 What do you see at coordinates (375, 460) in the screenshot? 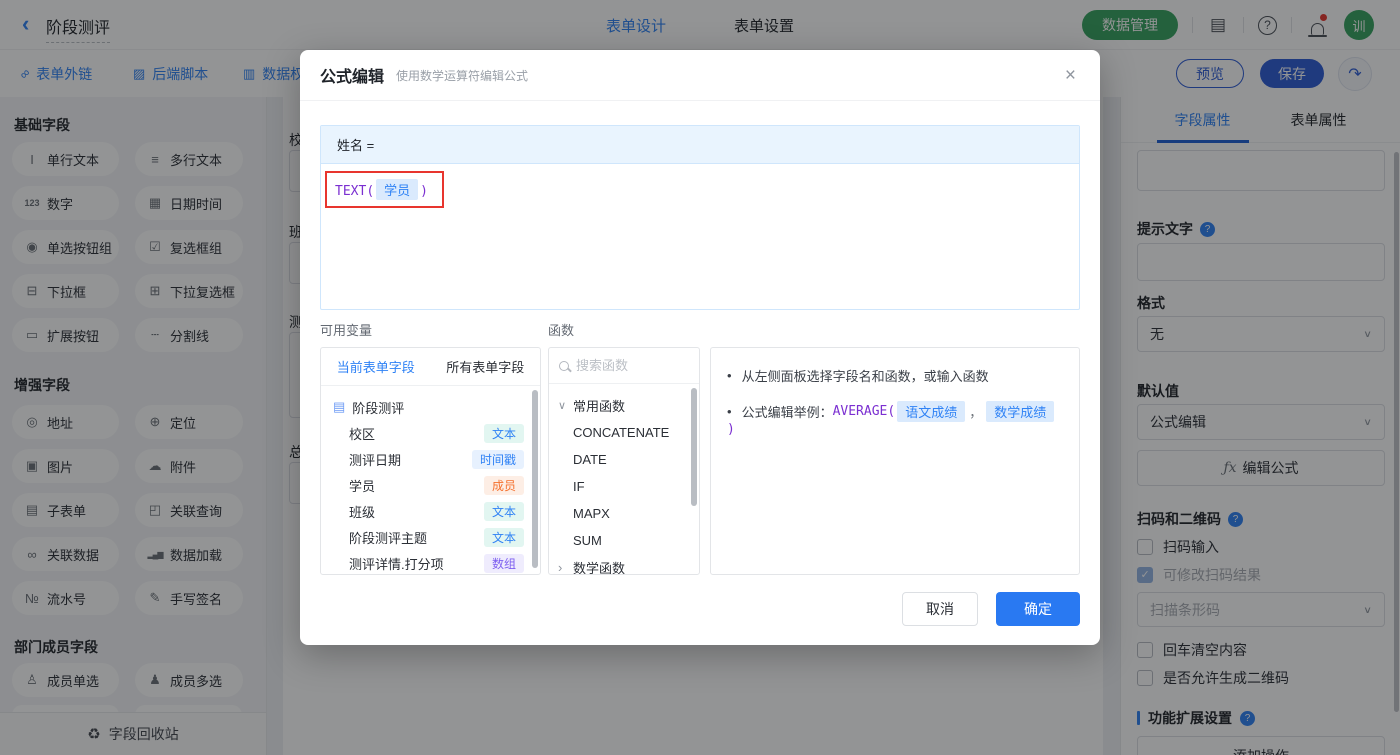
I see `variable-name: 测评日期` at bounding box center [375, 460].